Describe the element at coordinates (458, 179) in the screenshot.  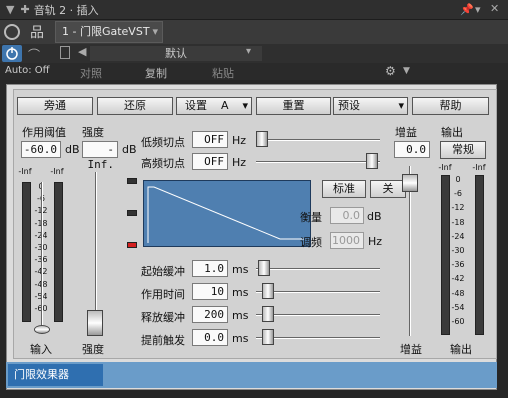
I see `meter-scale-tick: 0` at that location.